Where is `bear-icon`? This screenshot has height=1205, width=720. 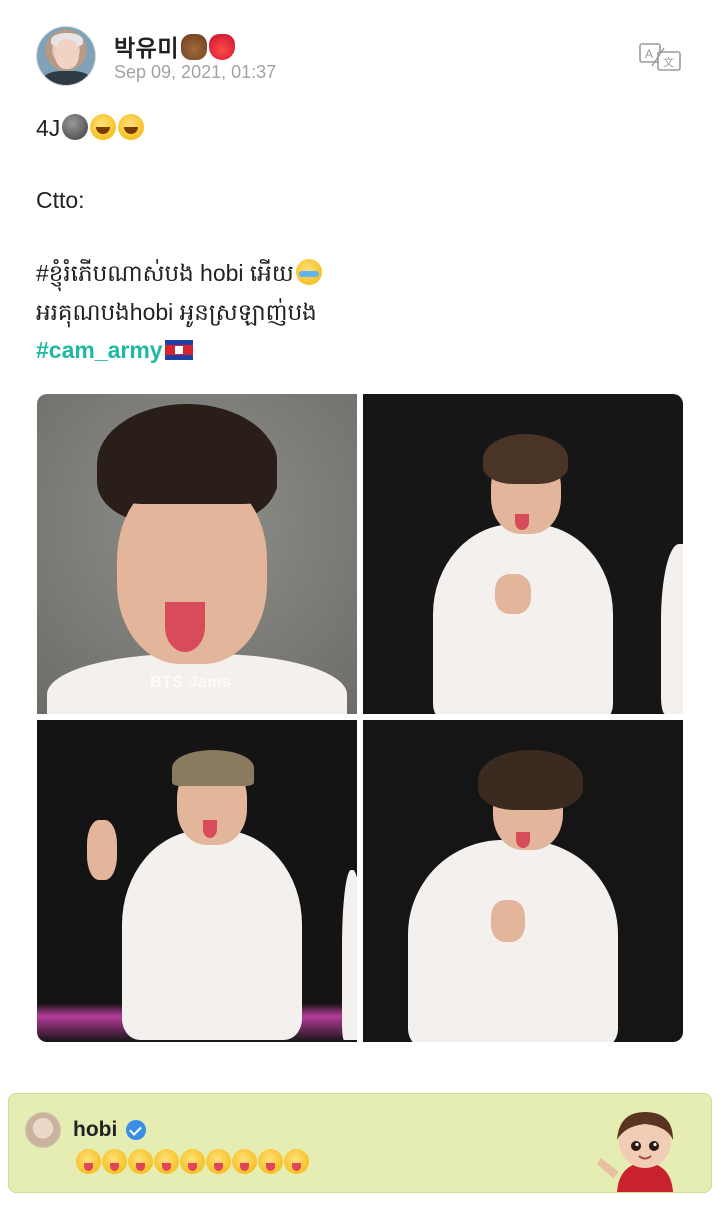
bear-icon is located at coordinates (193, 47).